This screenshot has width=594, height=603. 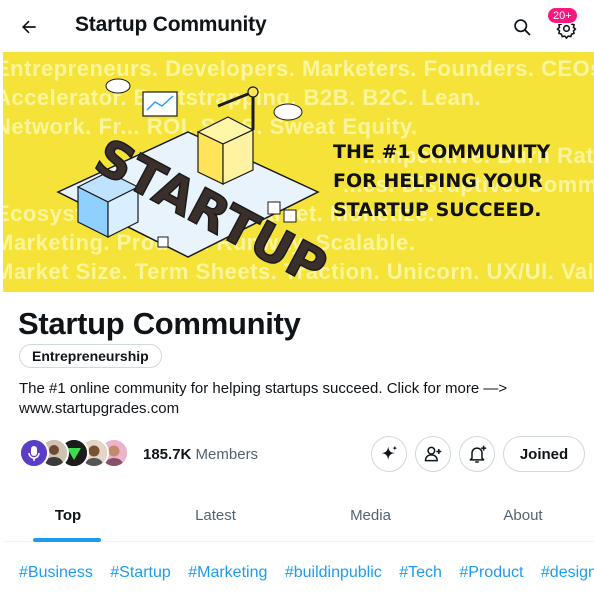 I want to click on sparkle-button, so click(x=389, y=454).